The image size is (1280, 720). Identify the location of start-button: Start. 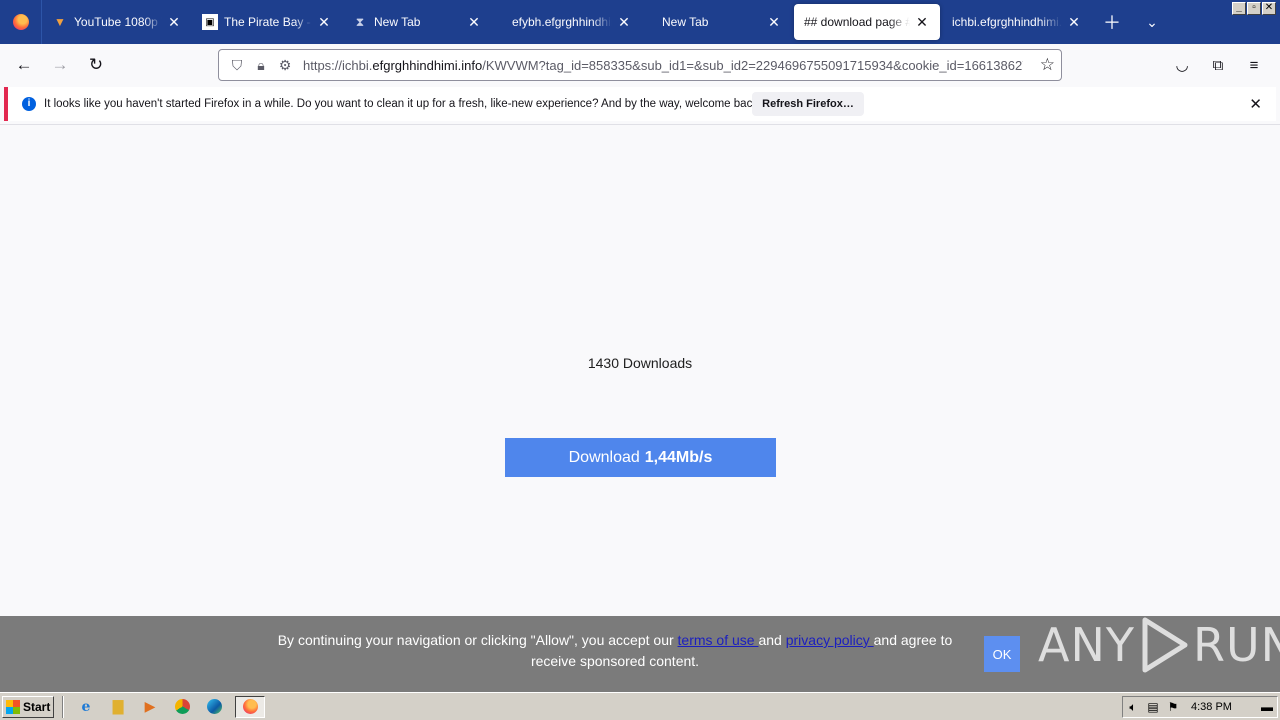
(28, 706).